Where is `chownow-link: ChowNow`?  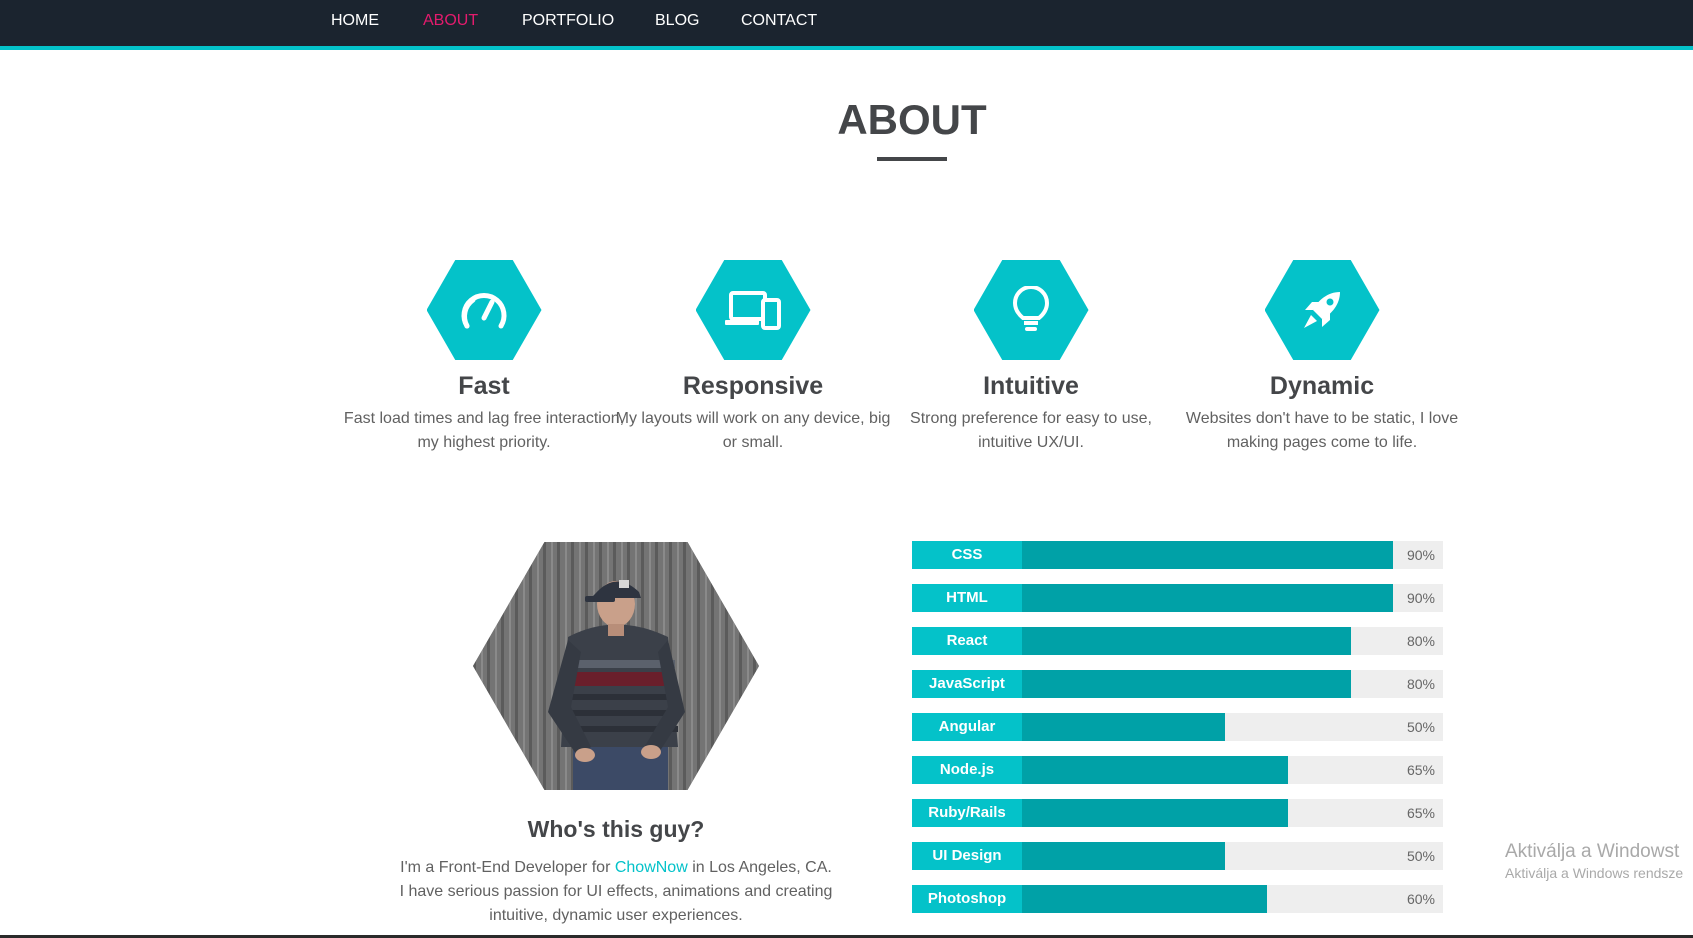 chownow-link: ChowNow is located at coordinates (651, 867).